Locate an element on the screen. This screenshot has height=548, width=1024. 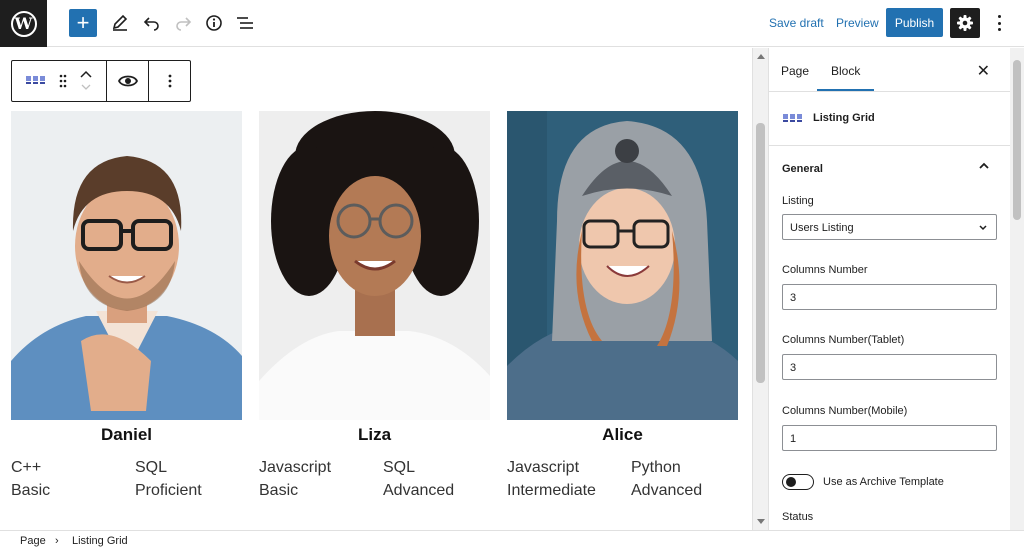
undo-icon is located at coordinates (151, 24).